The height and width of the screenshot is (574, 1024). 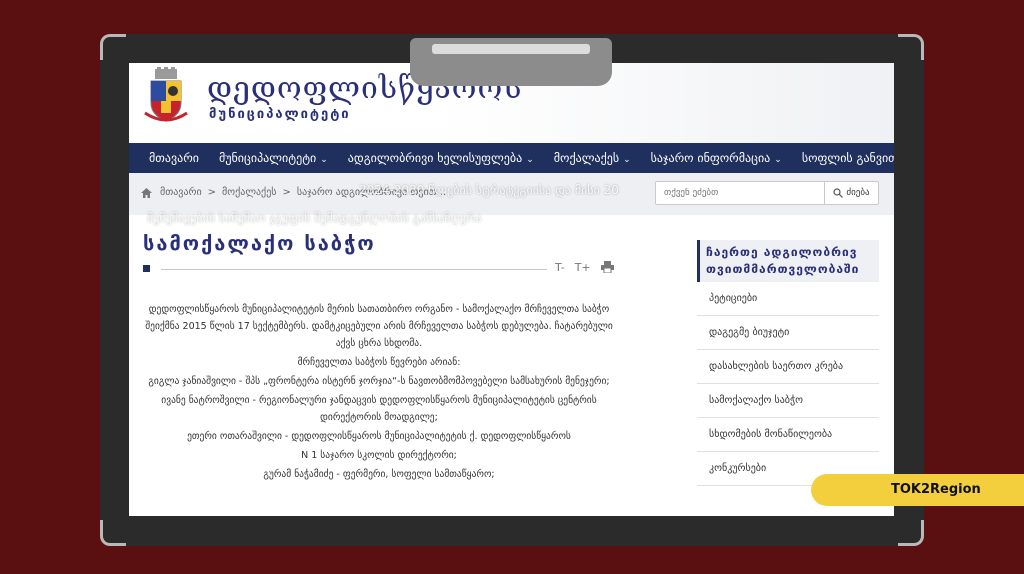 I want to click on nav-item-label: მუნიციპალიტეტი, so click(x=267, y=158).